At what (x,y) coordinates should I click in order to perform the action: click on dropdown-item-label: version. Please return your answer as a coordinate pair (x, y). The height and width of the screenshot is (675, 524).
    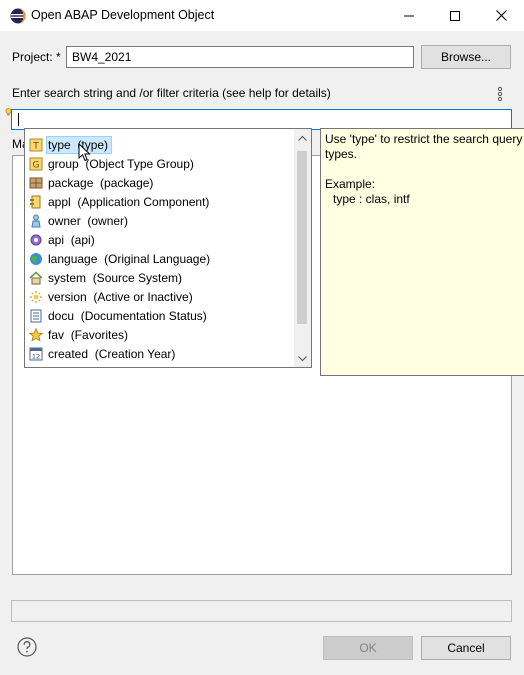
    Looking at the image, I should click on (67, 296).